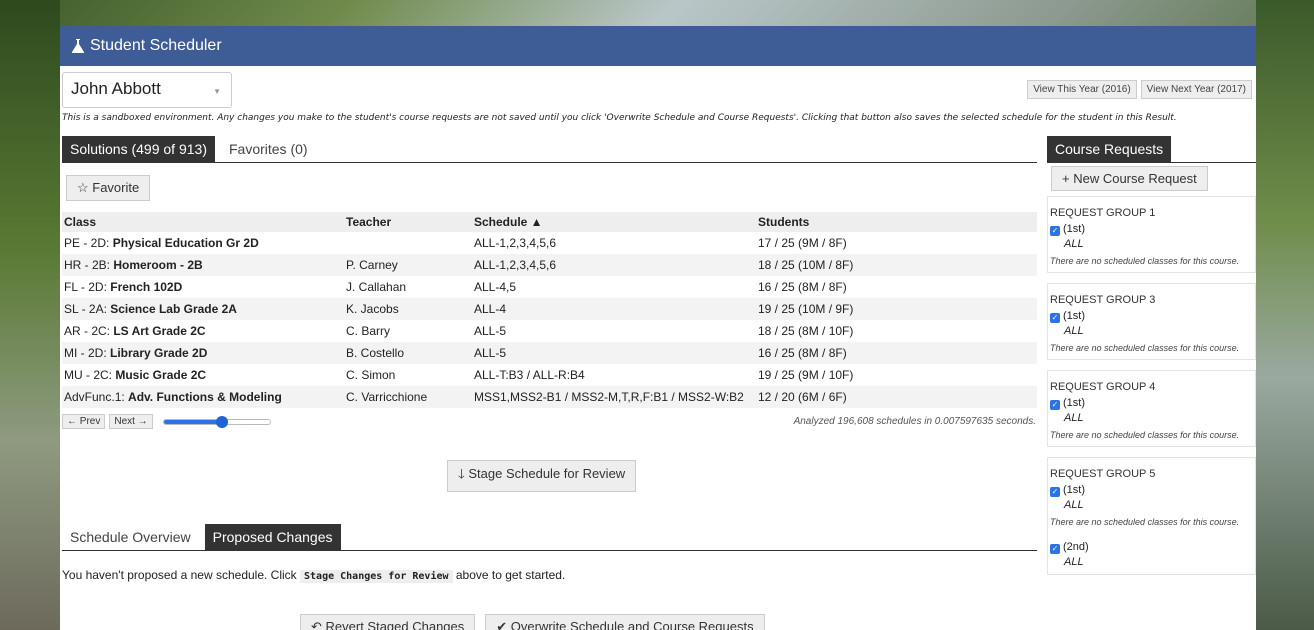  What do you see at coordinates (896, 222) in the screenshot?
I see `column-header-students: Students` at bounding box center [896, 222].